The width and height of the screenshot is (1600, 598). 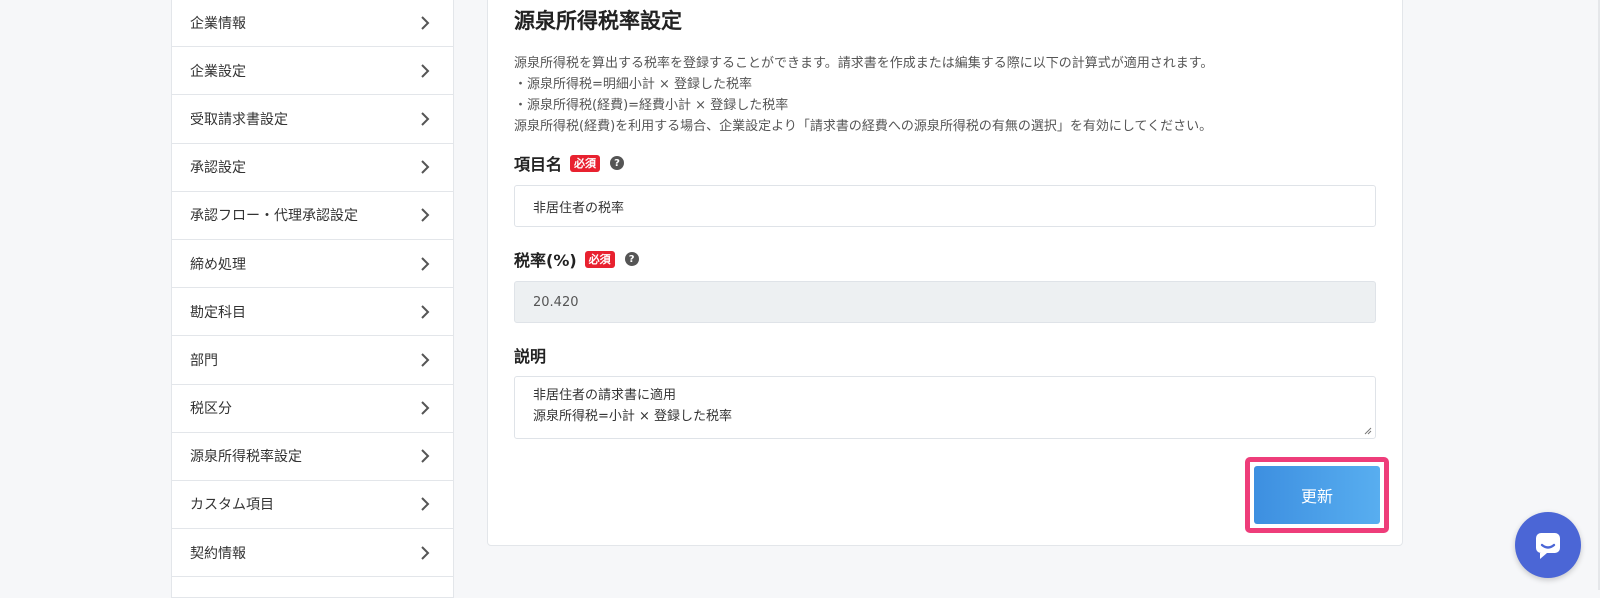 What do you see at coordinates (211, 409) in the screenshot?
I see `sidebar-item-label: 税区分` at bounding box center [211, 409].